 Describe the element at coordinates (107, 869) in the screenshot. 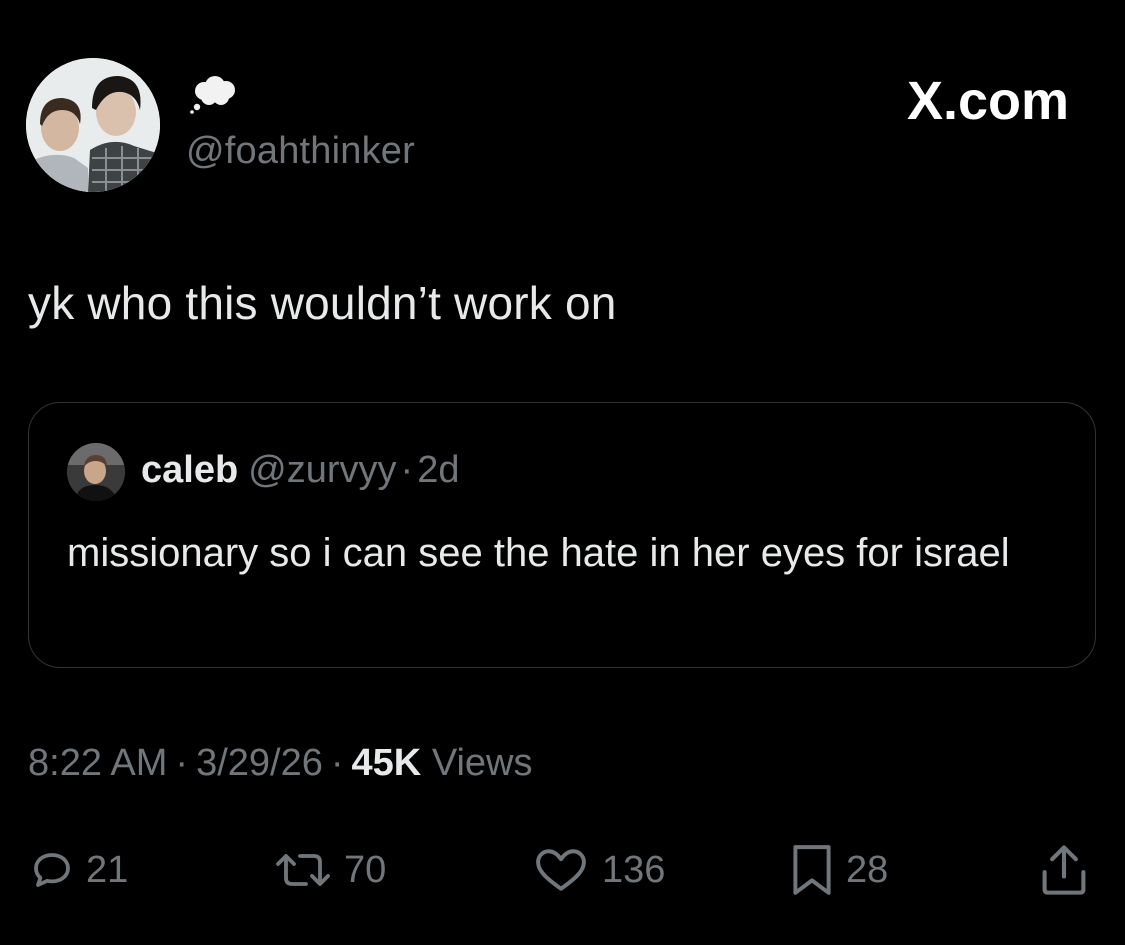

I see `reply-count: 21` at that location.